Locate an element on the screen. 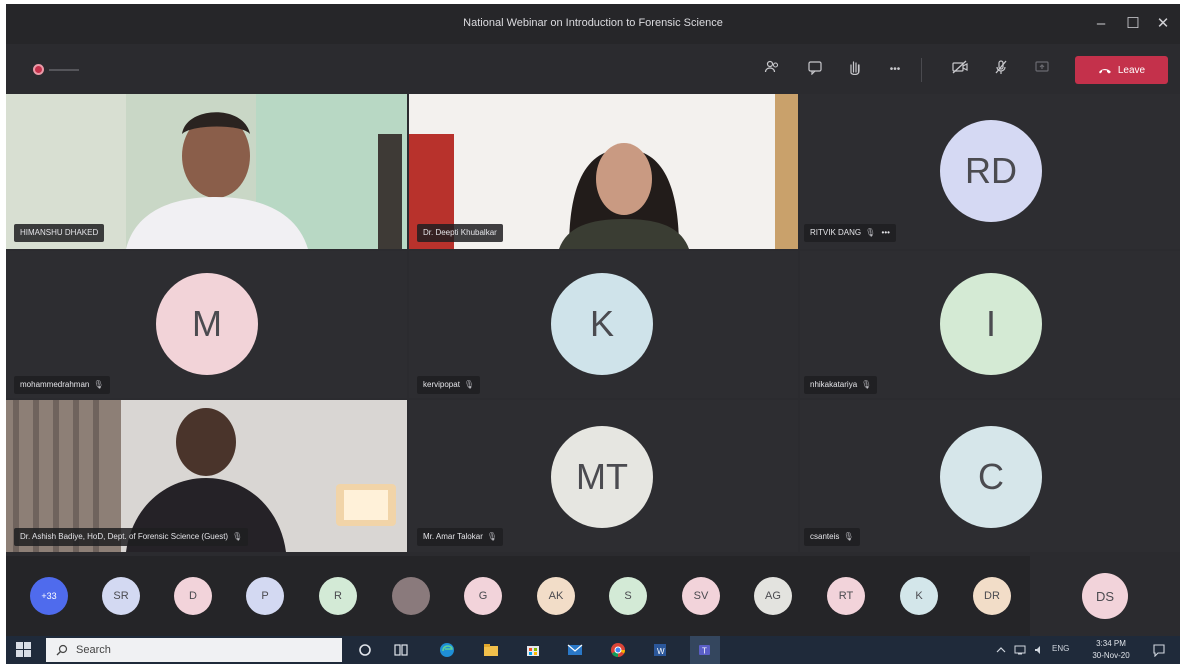 The image size is (1185, 668). raise-hand-button is located at coordinates (854, 70).